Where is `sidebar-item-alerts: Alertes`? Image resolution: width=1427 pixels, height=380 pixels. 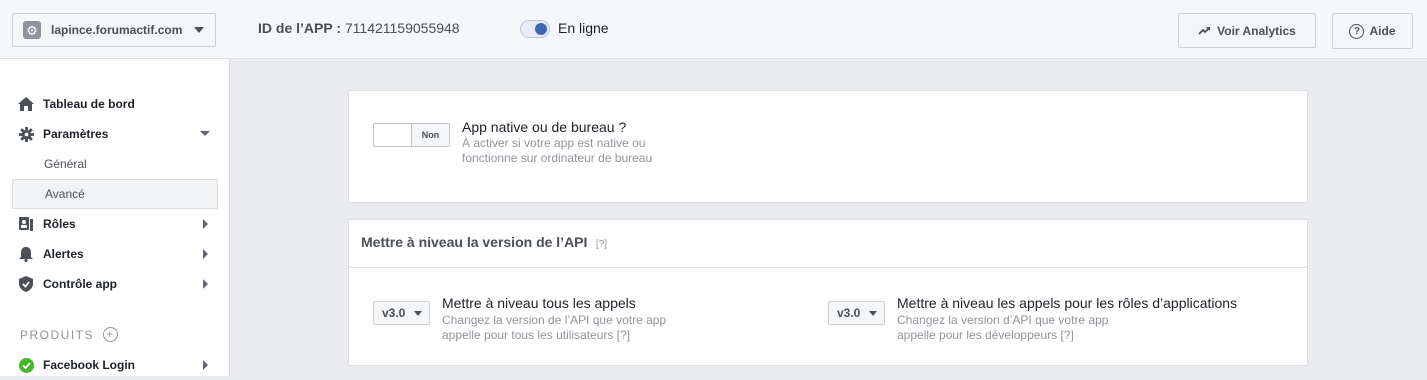
sidebar-item-alerts: Alertes is located at coordinates (115, 254).